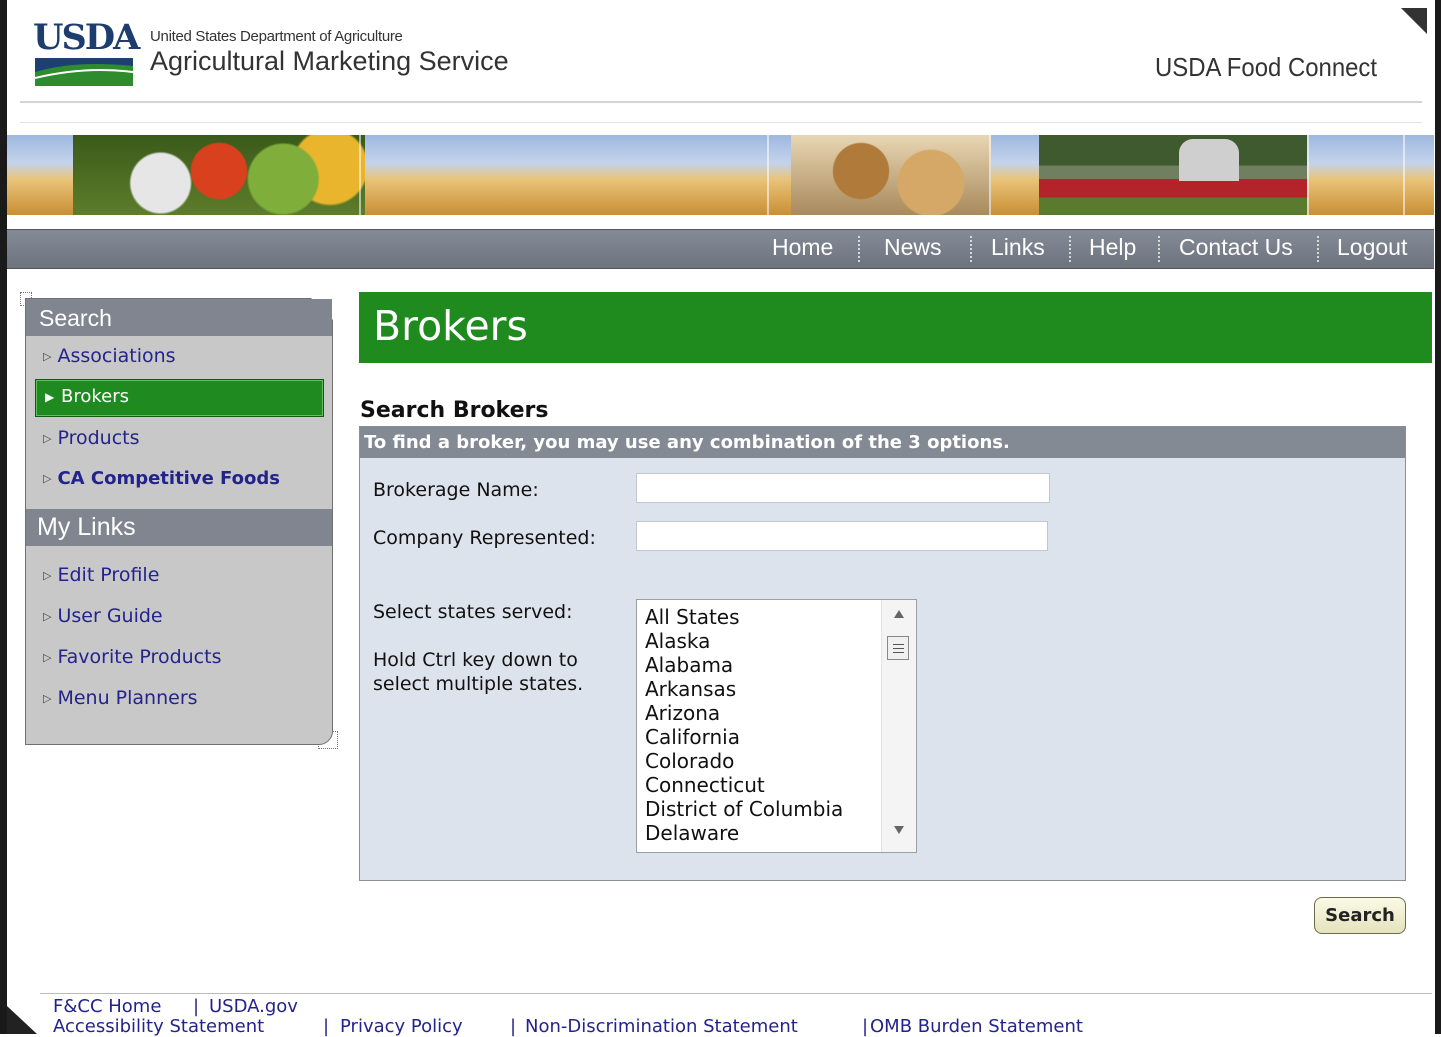 The image size is (1441, 1037). Describe the element at coordinates (253, 1006) in the screenshot. I see `footer-link-usda-gov: USDA.gov` at that location.